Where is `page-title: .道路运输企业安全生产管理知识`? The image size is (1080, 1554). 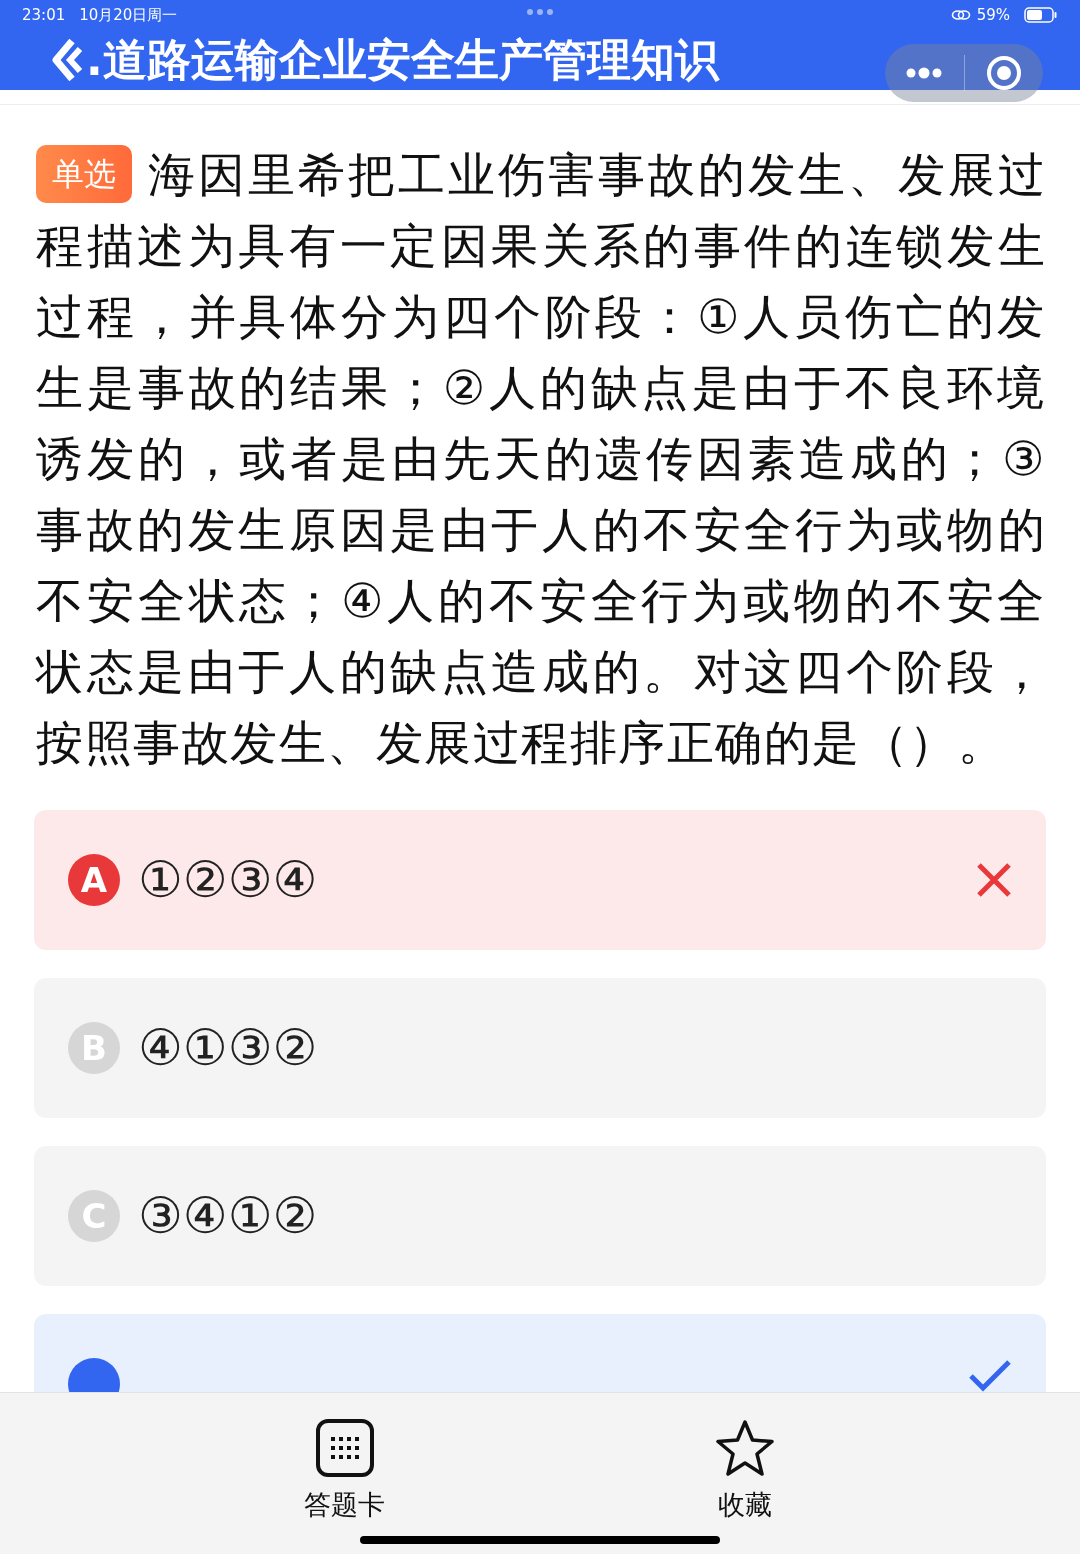
page-title: .道路运输企业安全生产管理知识 is located at coordinates (402, 59).